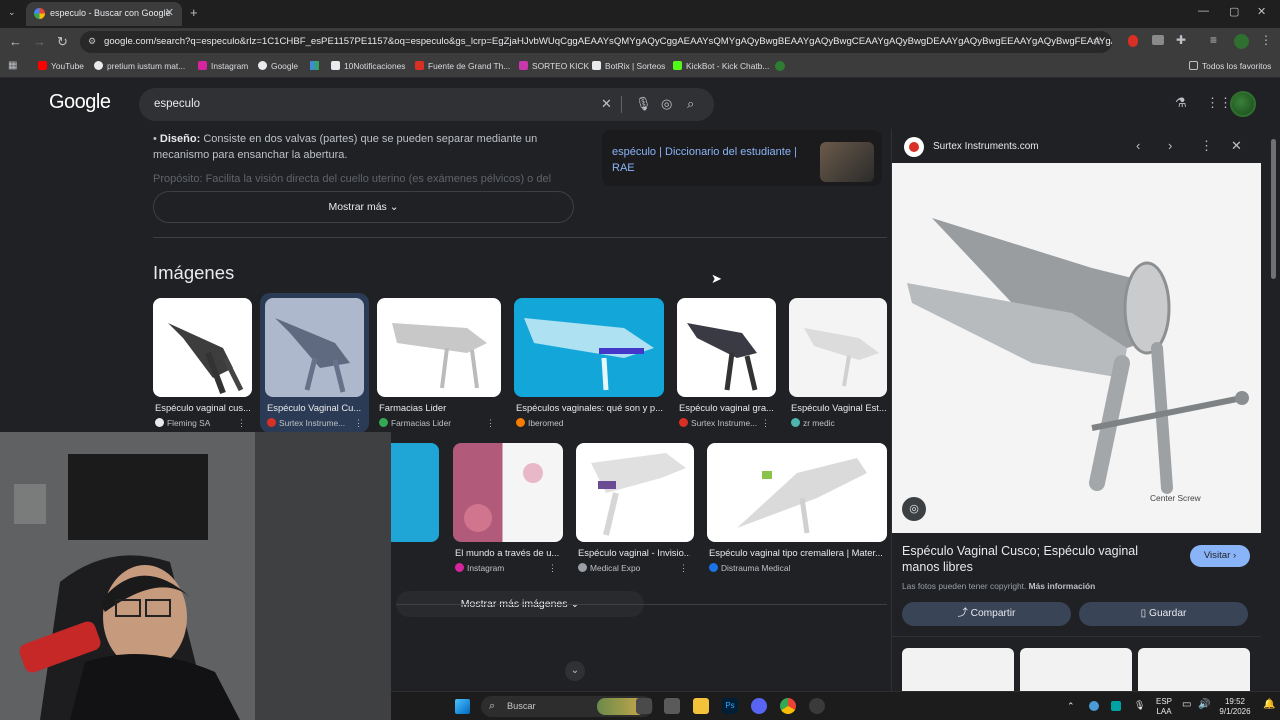  Describe the element at coordinates (368, 66) in the screenshot. I see `bookmark-notificaciones: 10Notificaciones` at that location.